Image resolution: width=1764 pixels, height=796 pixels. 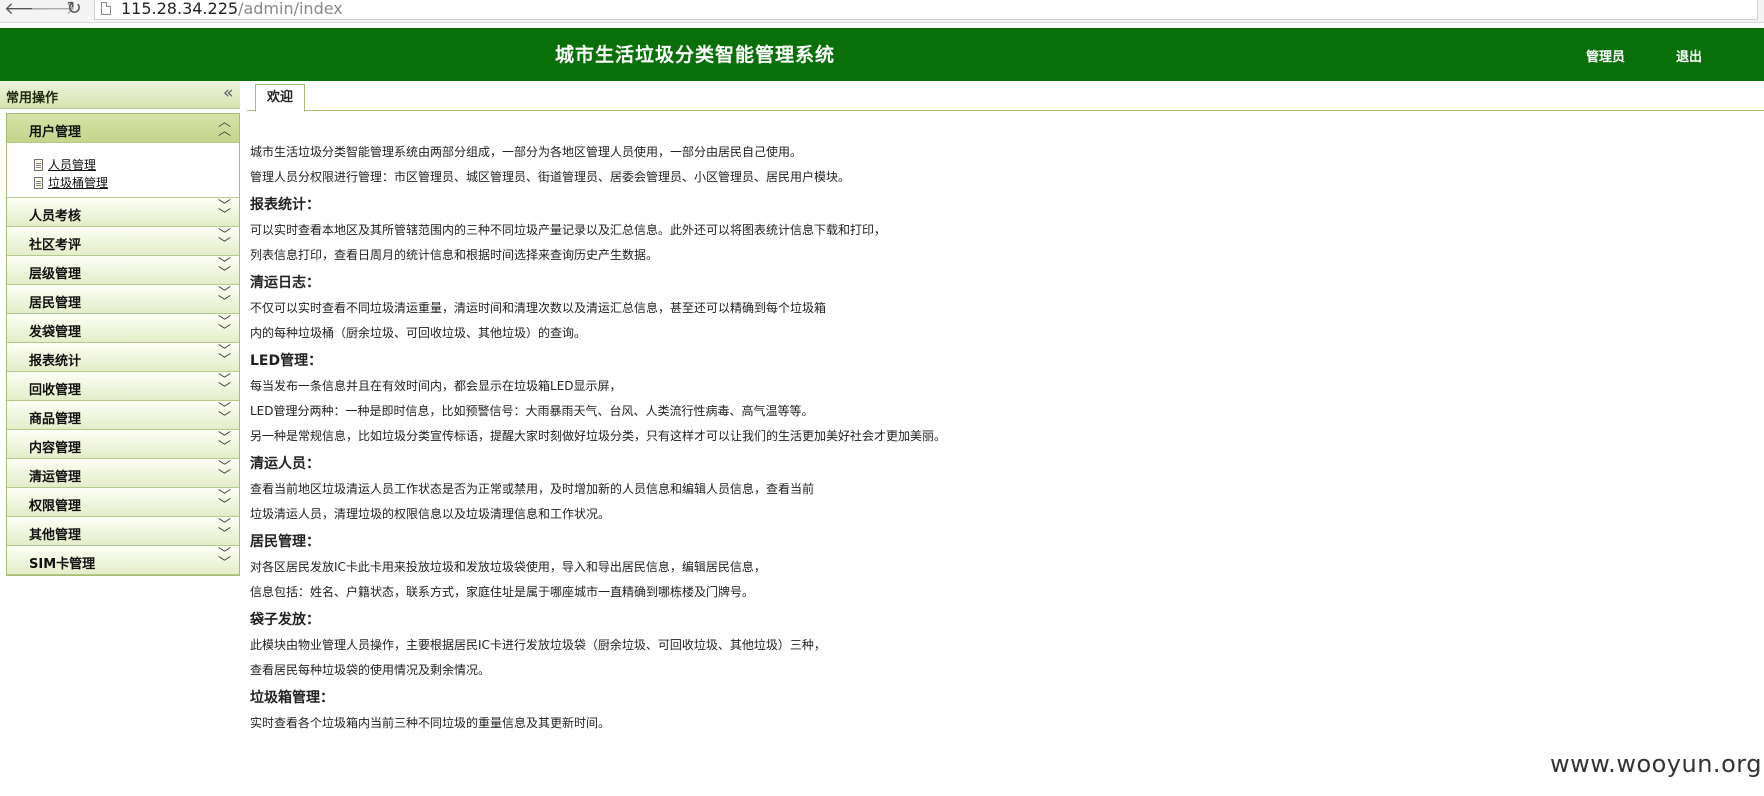 I want to click on section-heading: 居民管理：, so click(x=285, y=542).